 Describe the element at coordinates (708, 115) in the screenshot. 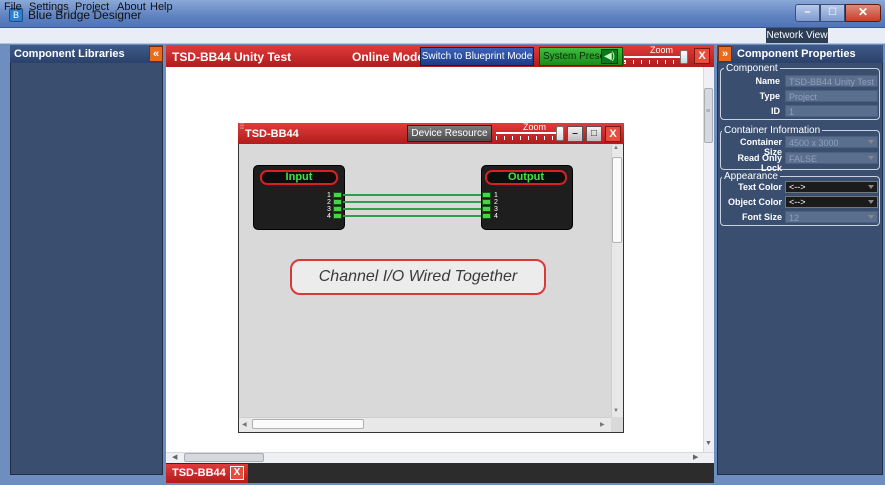

I see `canvas-vertical-scroll-thumb` at that location.